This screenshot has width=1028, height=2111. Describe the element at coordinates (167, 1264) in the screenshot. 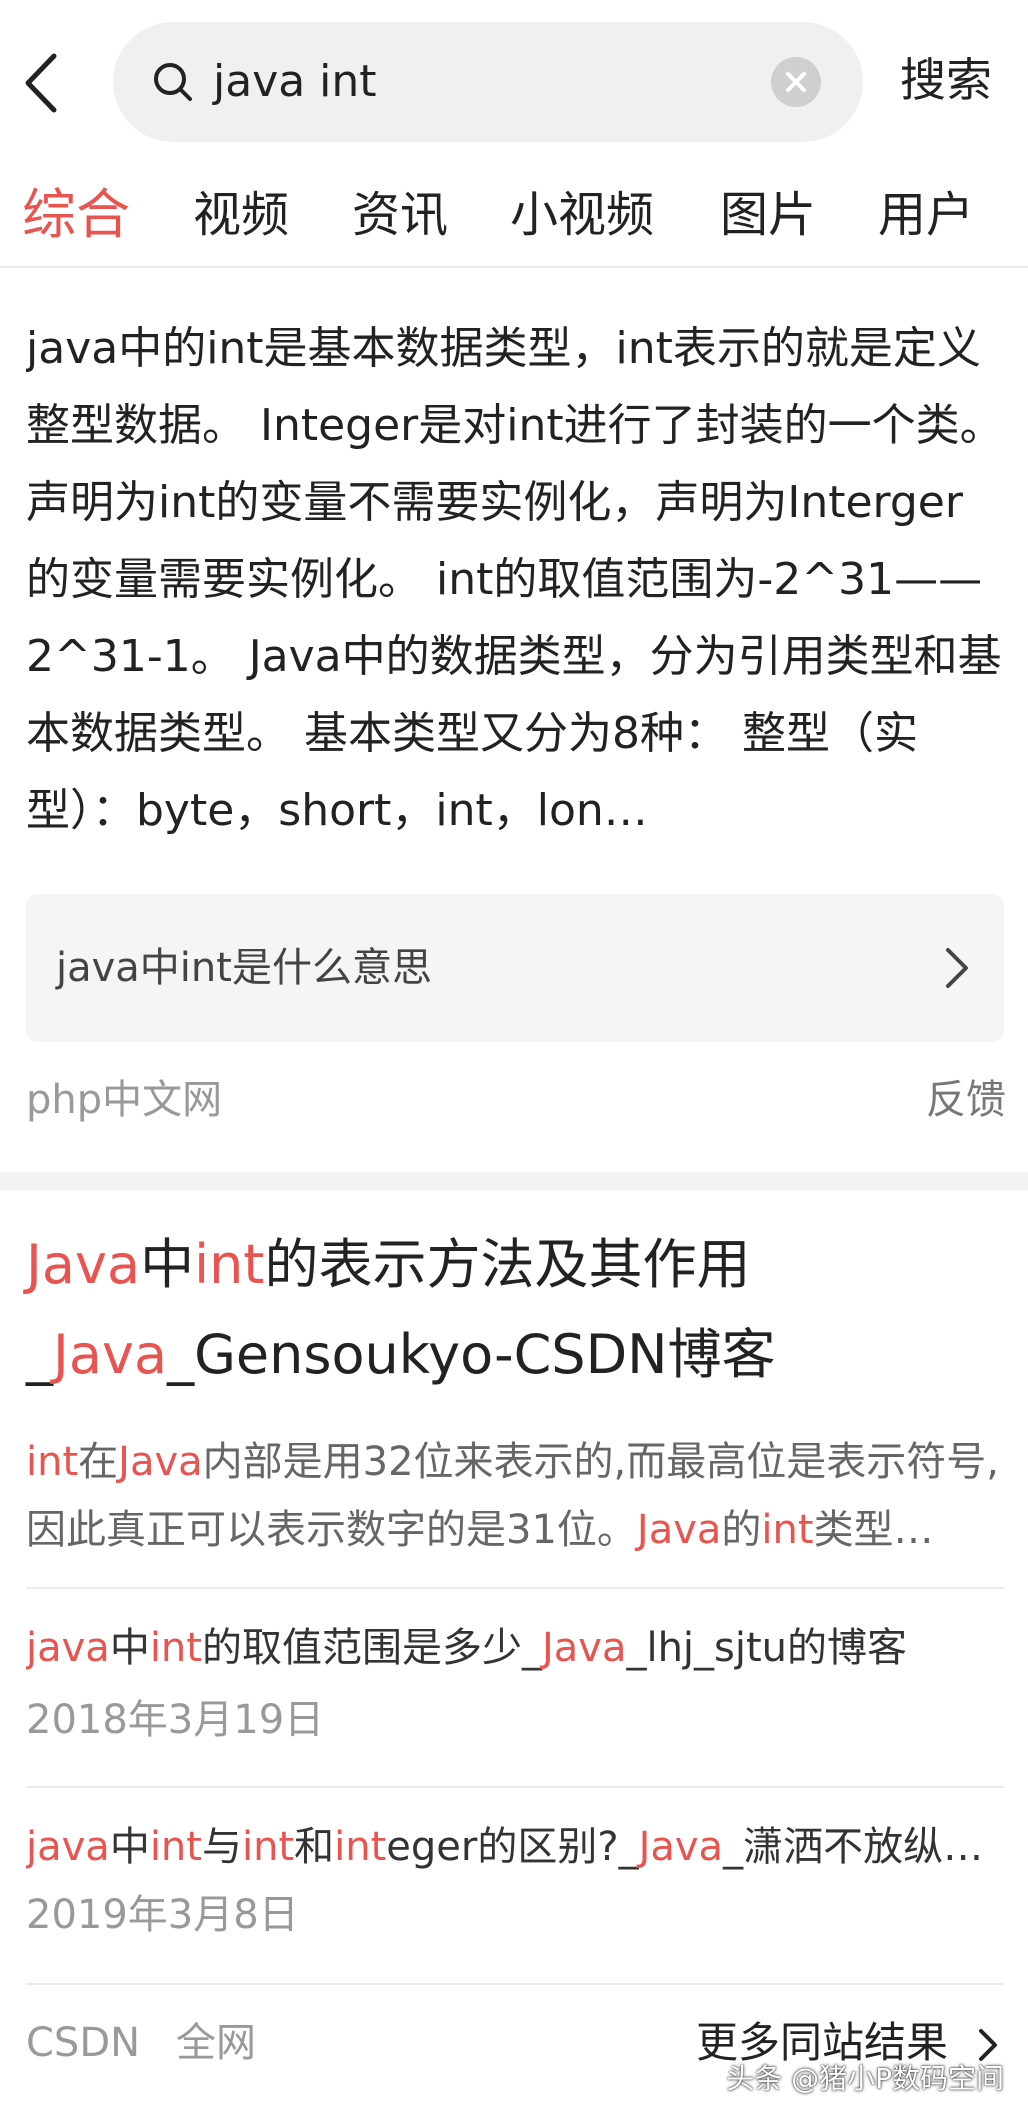

I see `title-text: 中` at that location.